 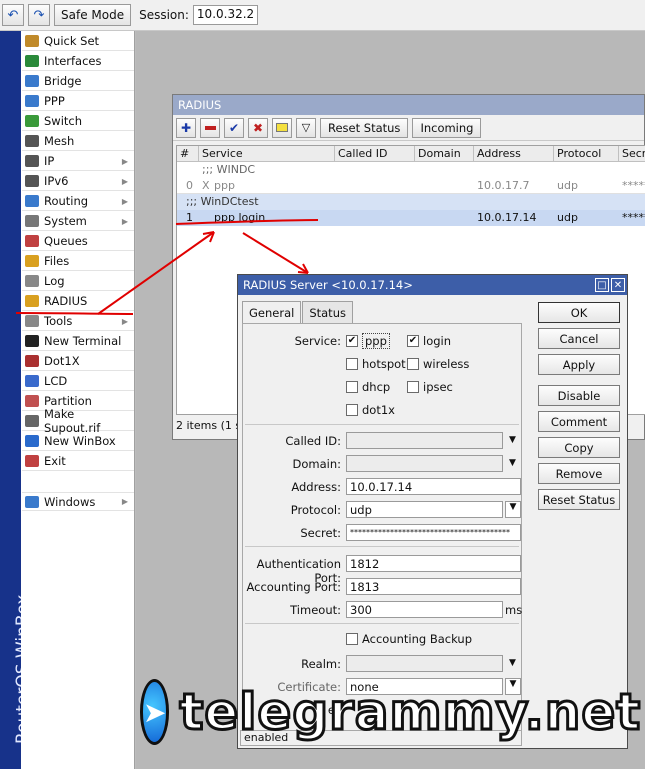 What do you see at coordinates (78, 81) in the screenshot?
I see `sidebar-item-bridge: Bridge` at bounding box center [78, 81].